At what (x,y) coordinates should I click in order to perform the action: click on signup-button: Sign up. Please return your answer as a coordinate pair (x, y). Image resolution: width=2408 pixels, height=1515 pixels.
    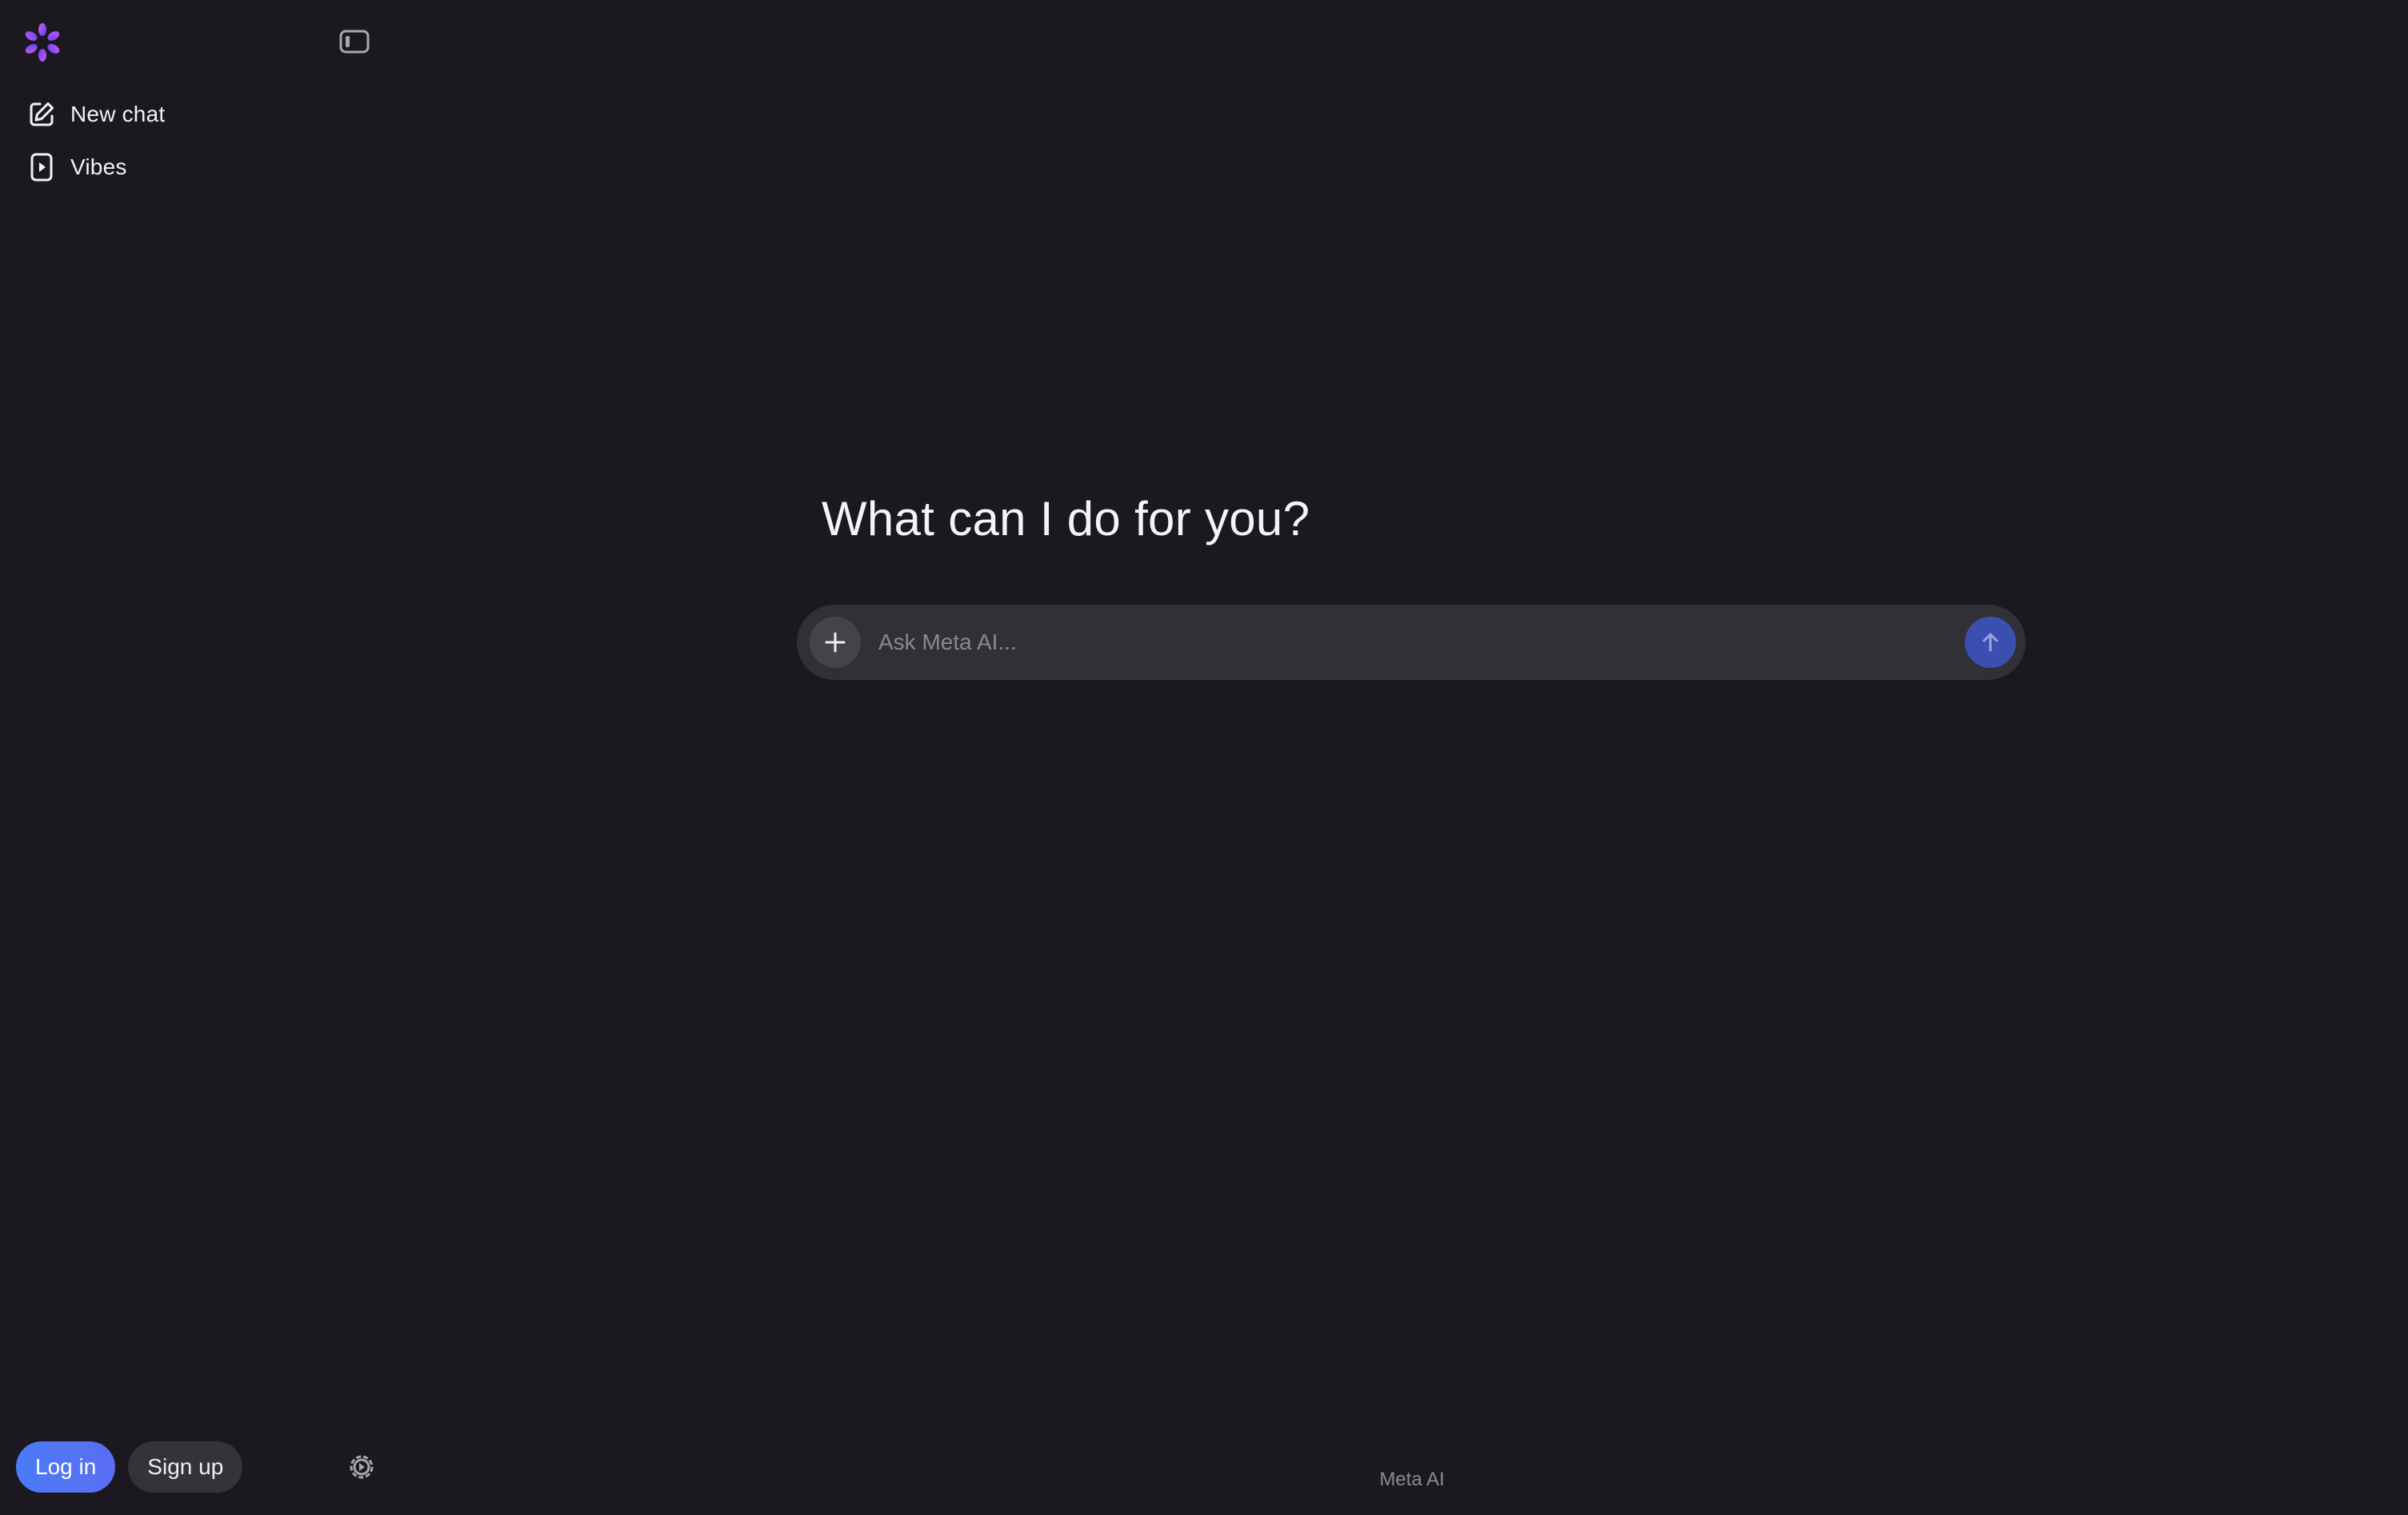
    Looking at the image, I should click on (185, 1467).